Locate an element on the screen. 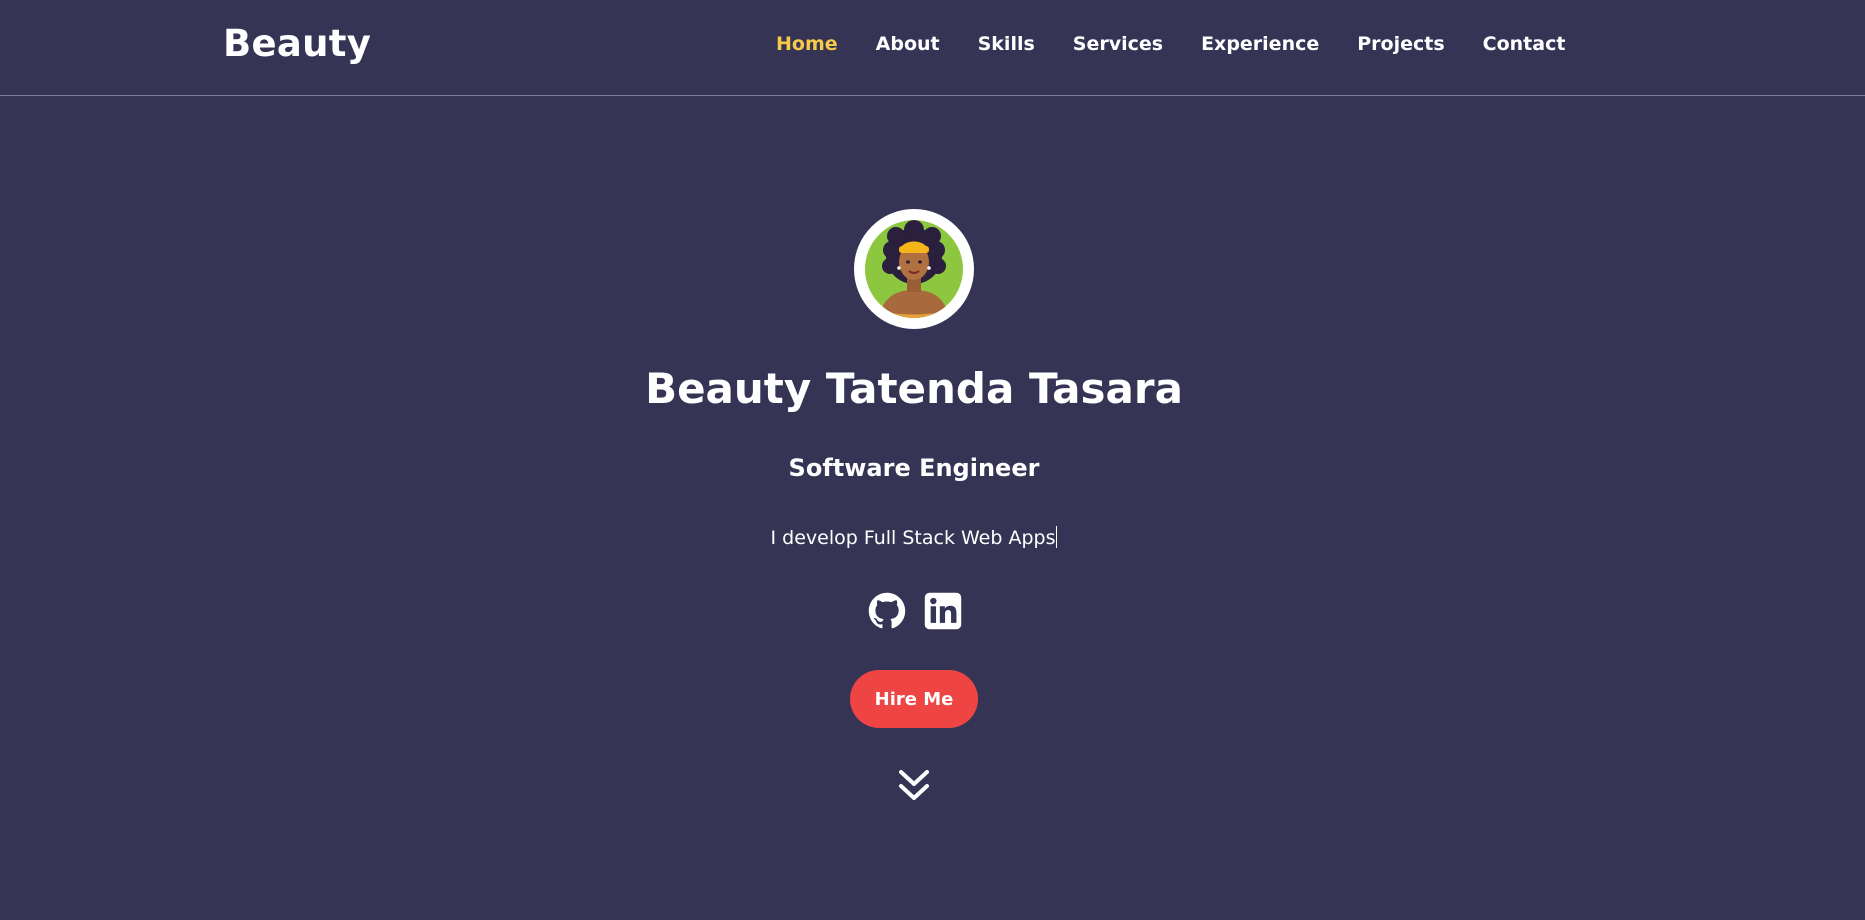 The image size is (1865, 920). typed-text: I develop Full Stack Web Apps is located at coordinates (913, 538).